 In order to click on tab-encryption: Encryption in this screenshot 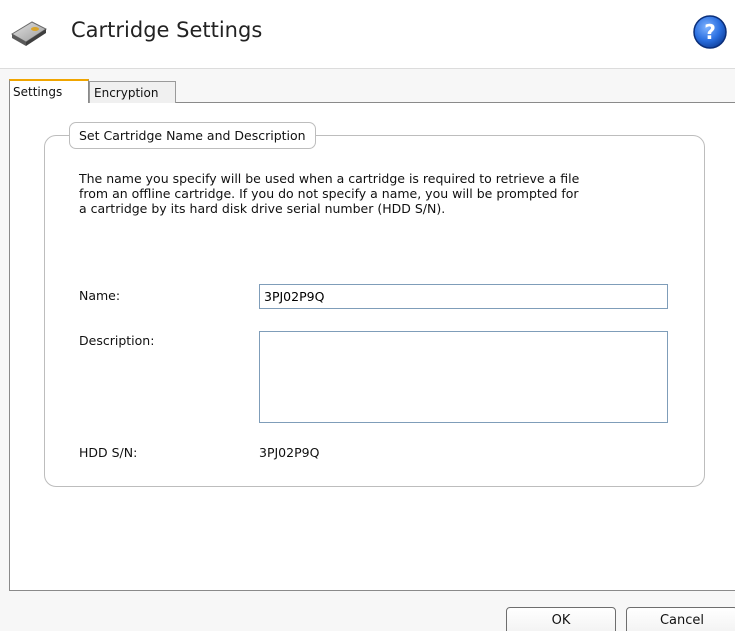, I will do `click(132, 92)`.